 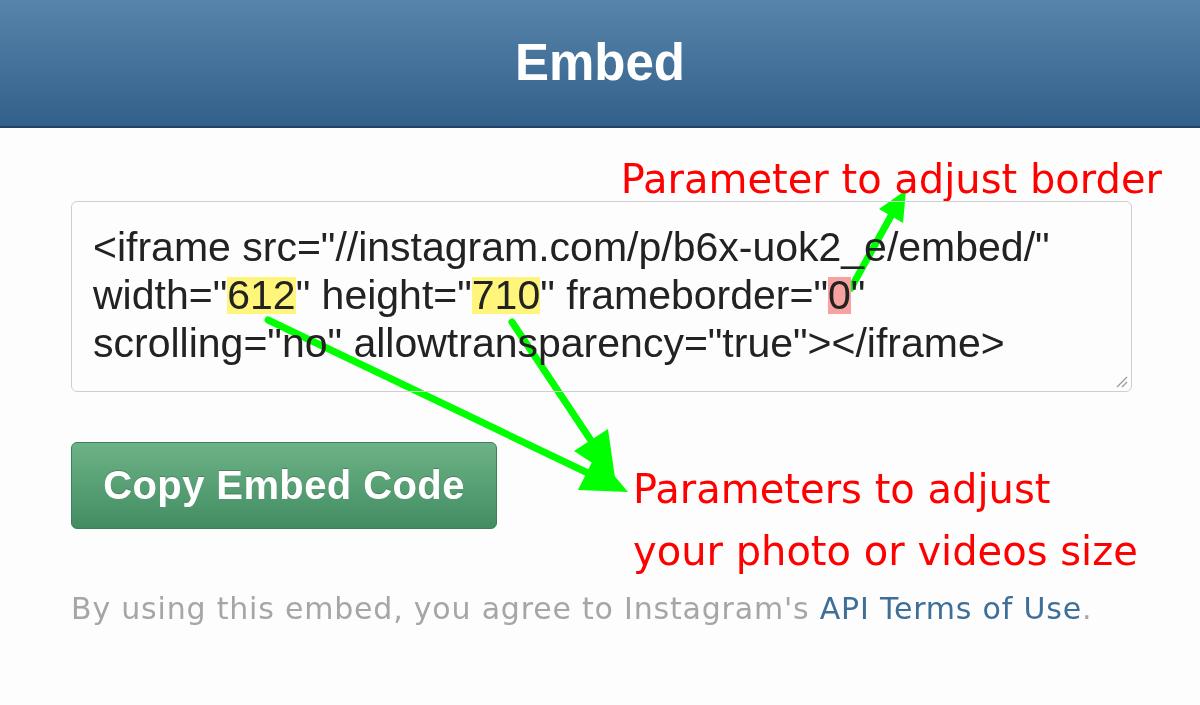 I want to click on annotation-note: Parameter to adjust border, so click(x=891, y=179).